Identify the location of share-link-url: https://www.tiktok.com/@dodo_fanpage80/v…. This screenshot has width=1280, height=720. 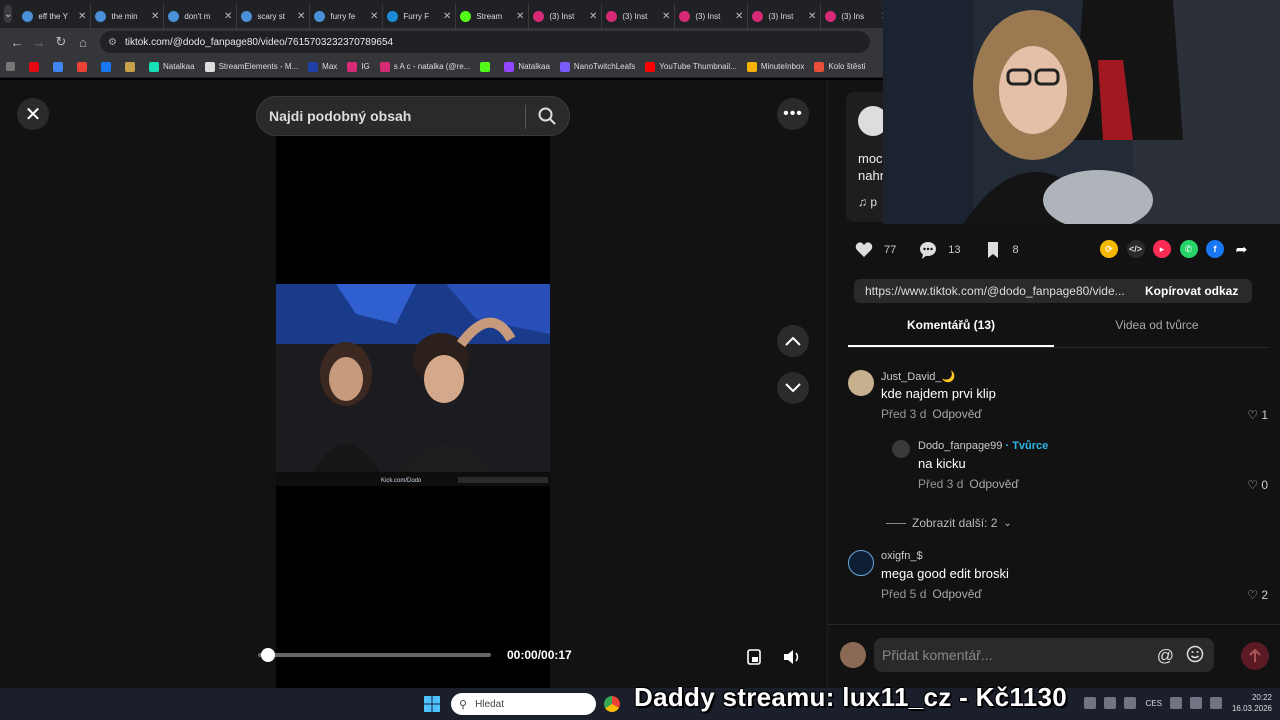
(1000, 291).